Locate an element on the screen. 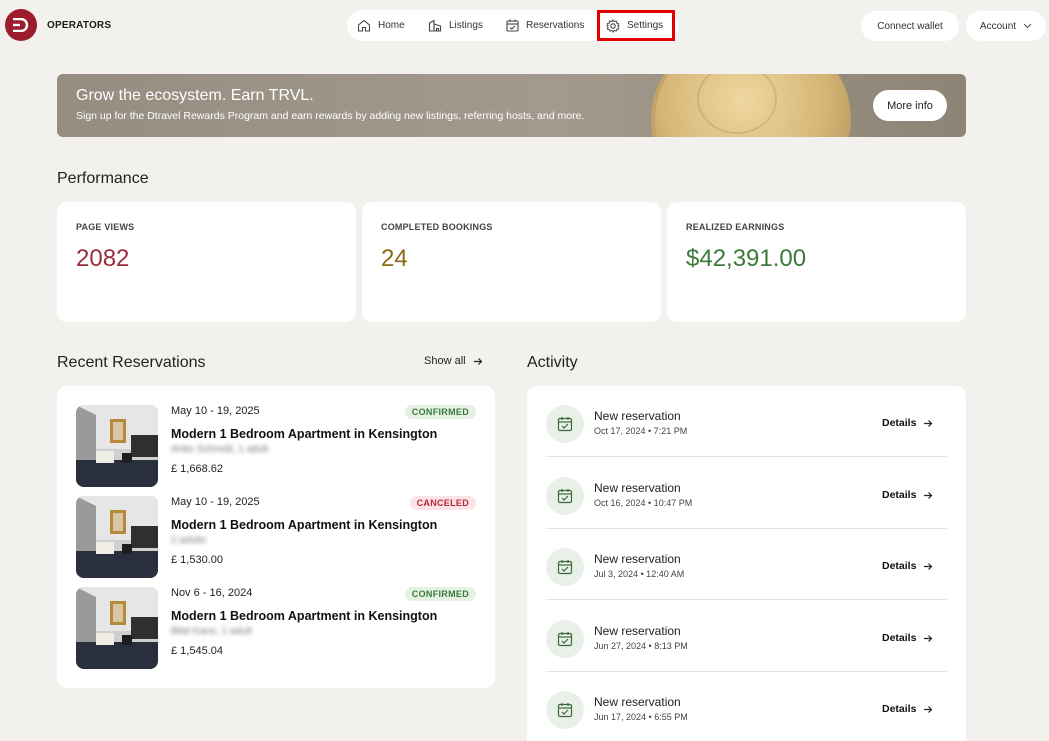  stat-label: REALIZED EARNINGS is located at coordinates (735, 227).